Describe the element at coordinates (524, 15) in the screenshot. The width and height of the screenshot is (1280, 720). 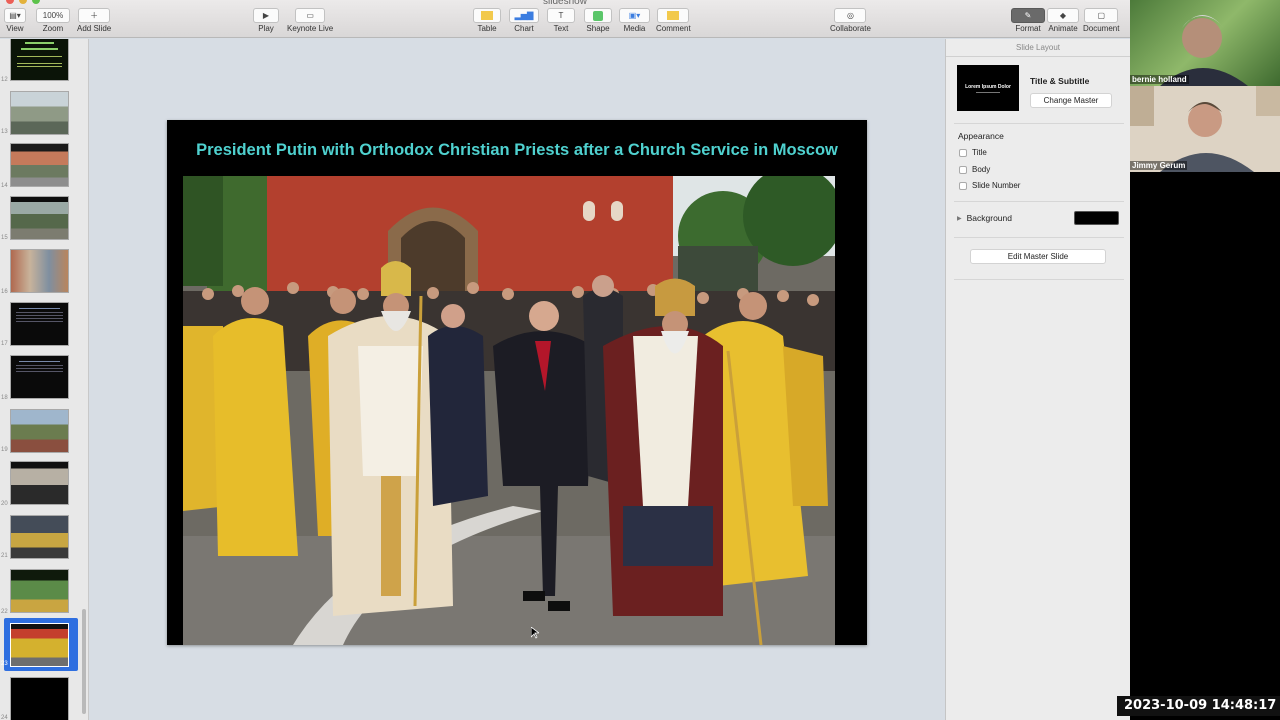
I see `chart-icon: ▂▅▇` at that location.